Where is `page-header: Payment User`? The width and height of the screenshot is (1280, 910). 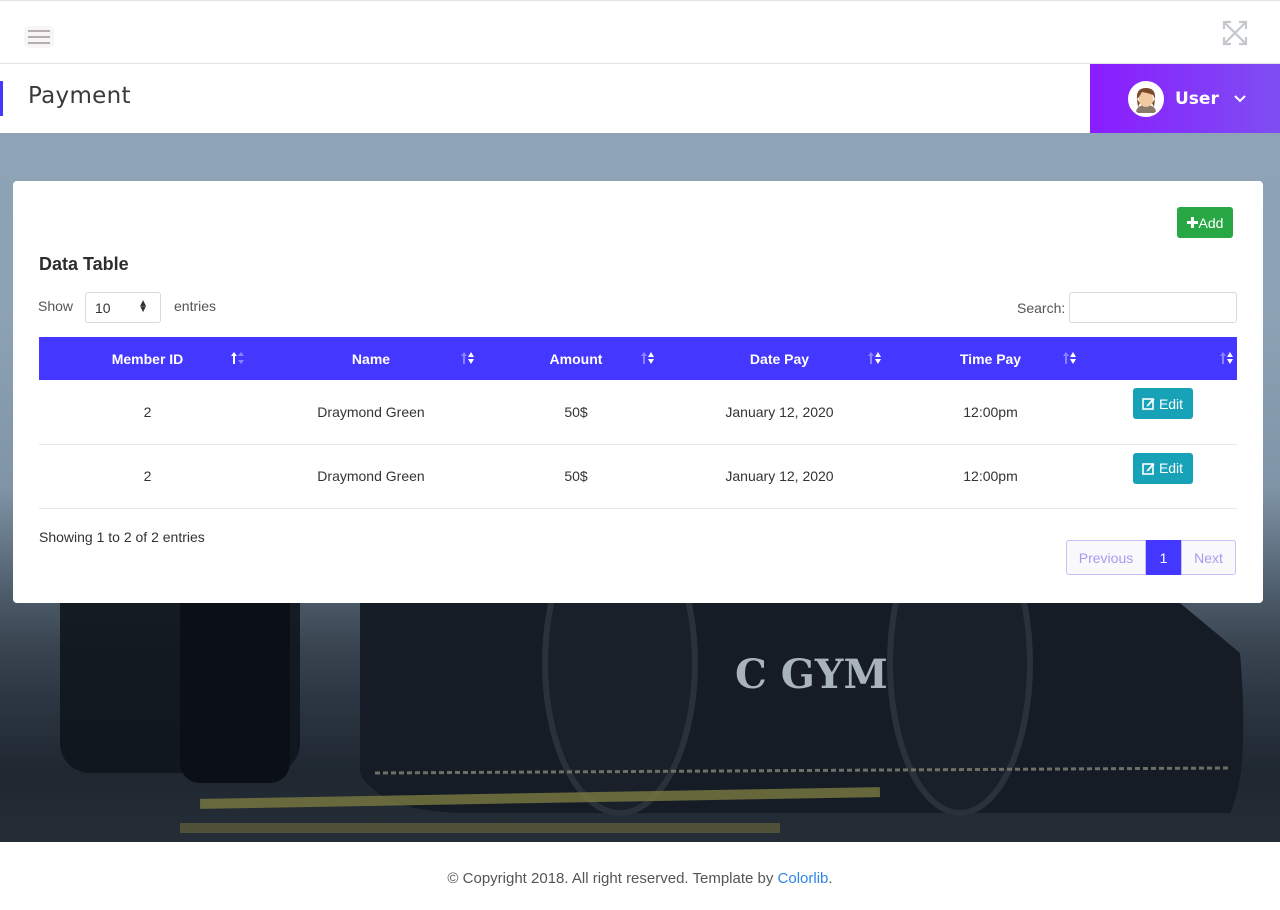 page-header: Payment User is located at coordinates (640, 98).